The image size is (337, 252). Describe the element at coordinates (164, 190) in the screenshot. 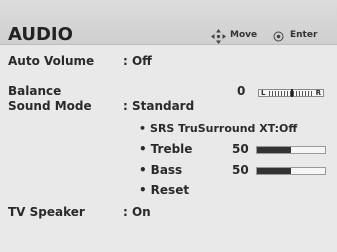

I see `menu-item-reset: Reset` at that location.